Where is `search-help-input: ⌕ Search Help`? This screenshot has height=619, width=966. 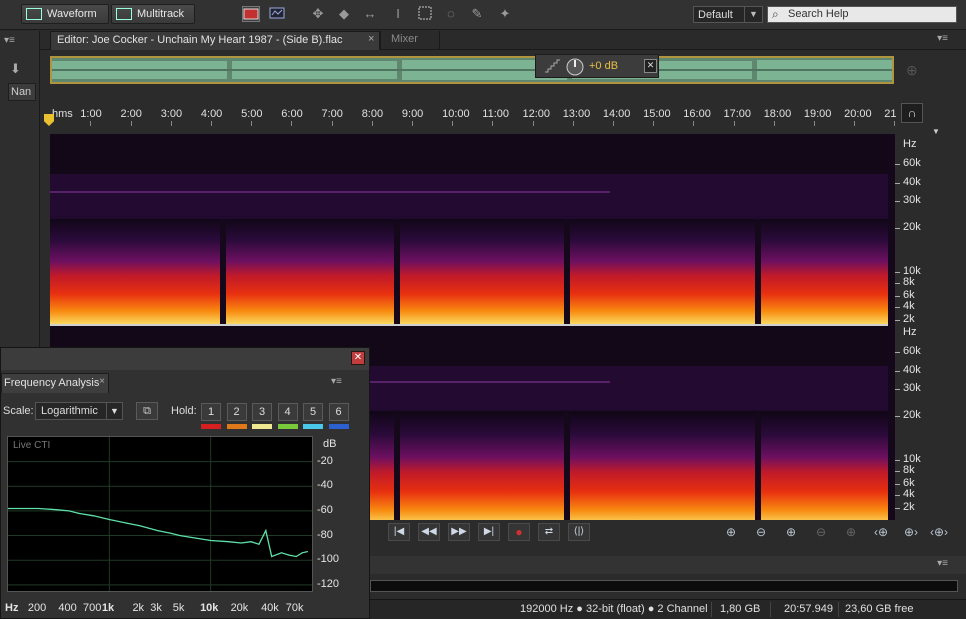 search-help-input: ⌕ Search Help is located at coordinates (862, 14).